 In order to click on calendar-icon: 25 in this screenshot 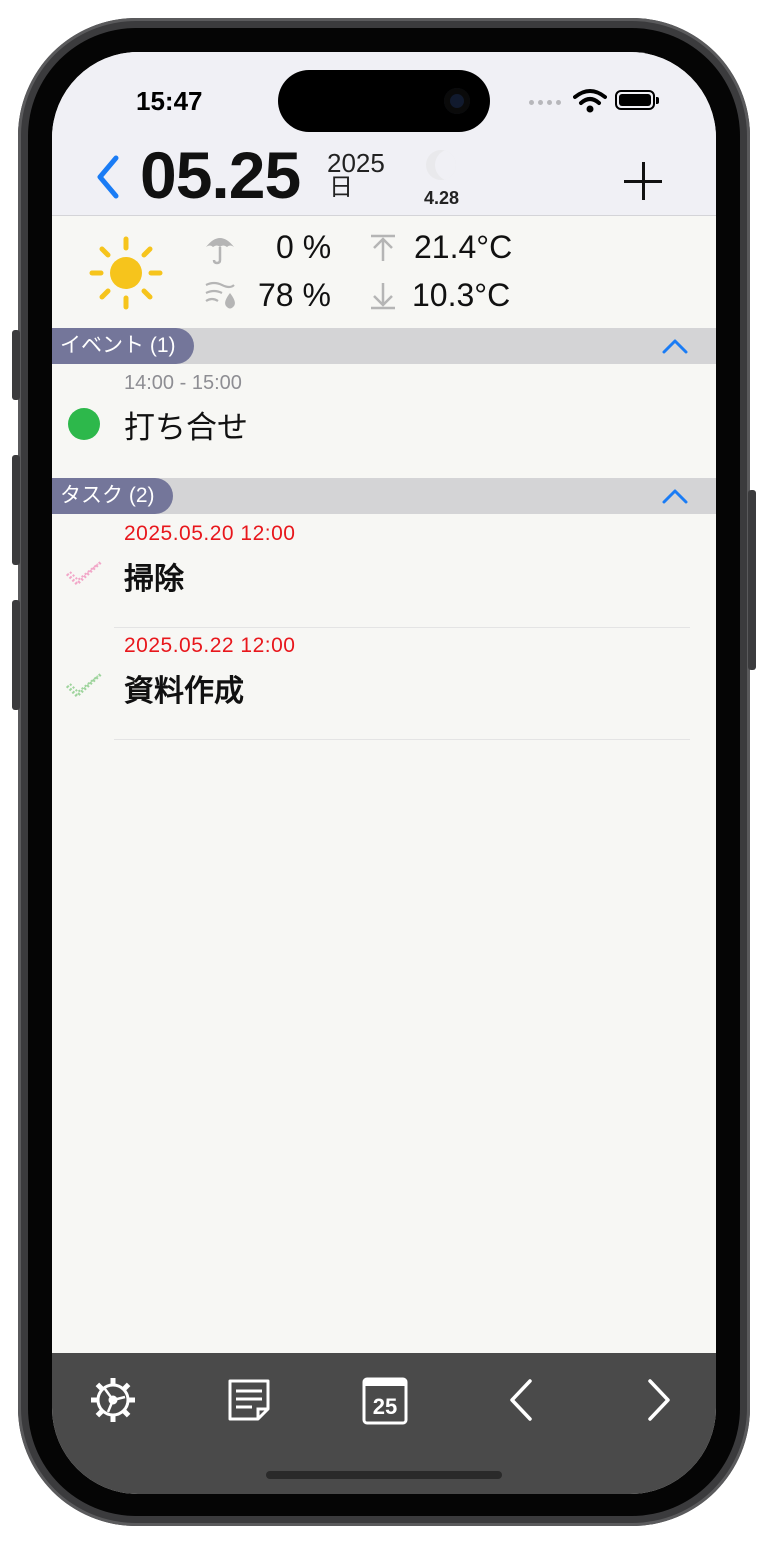, I will do `click(385, 1400)`.